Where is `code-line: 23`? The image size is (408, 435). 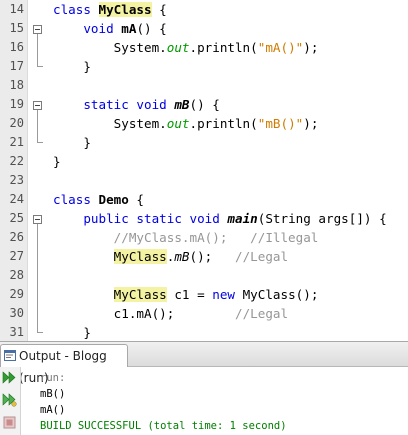
code-line: 23 is located at coordinates (204, 180).